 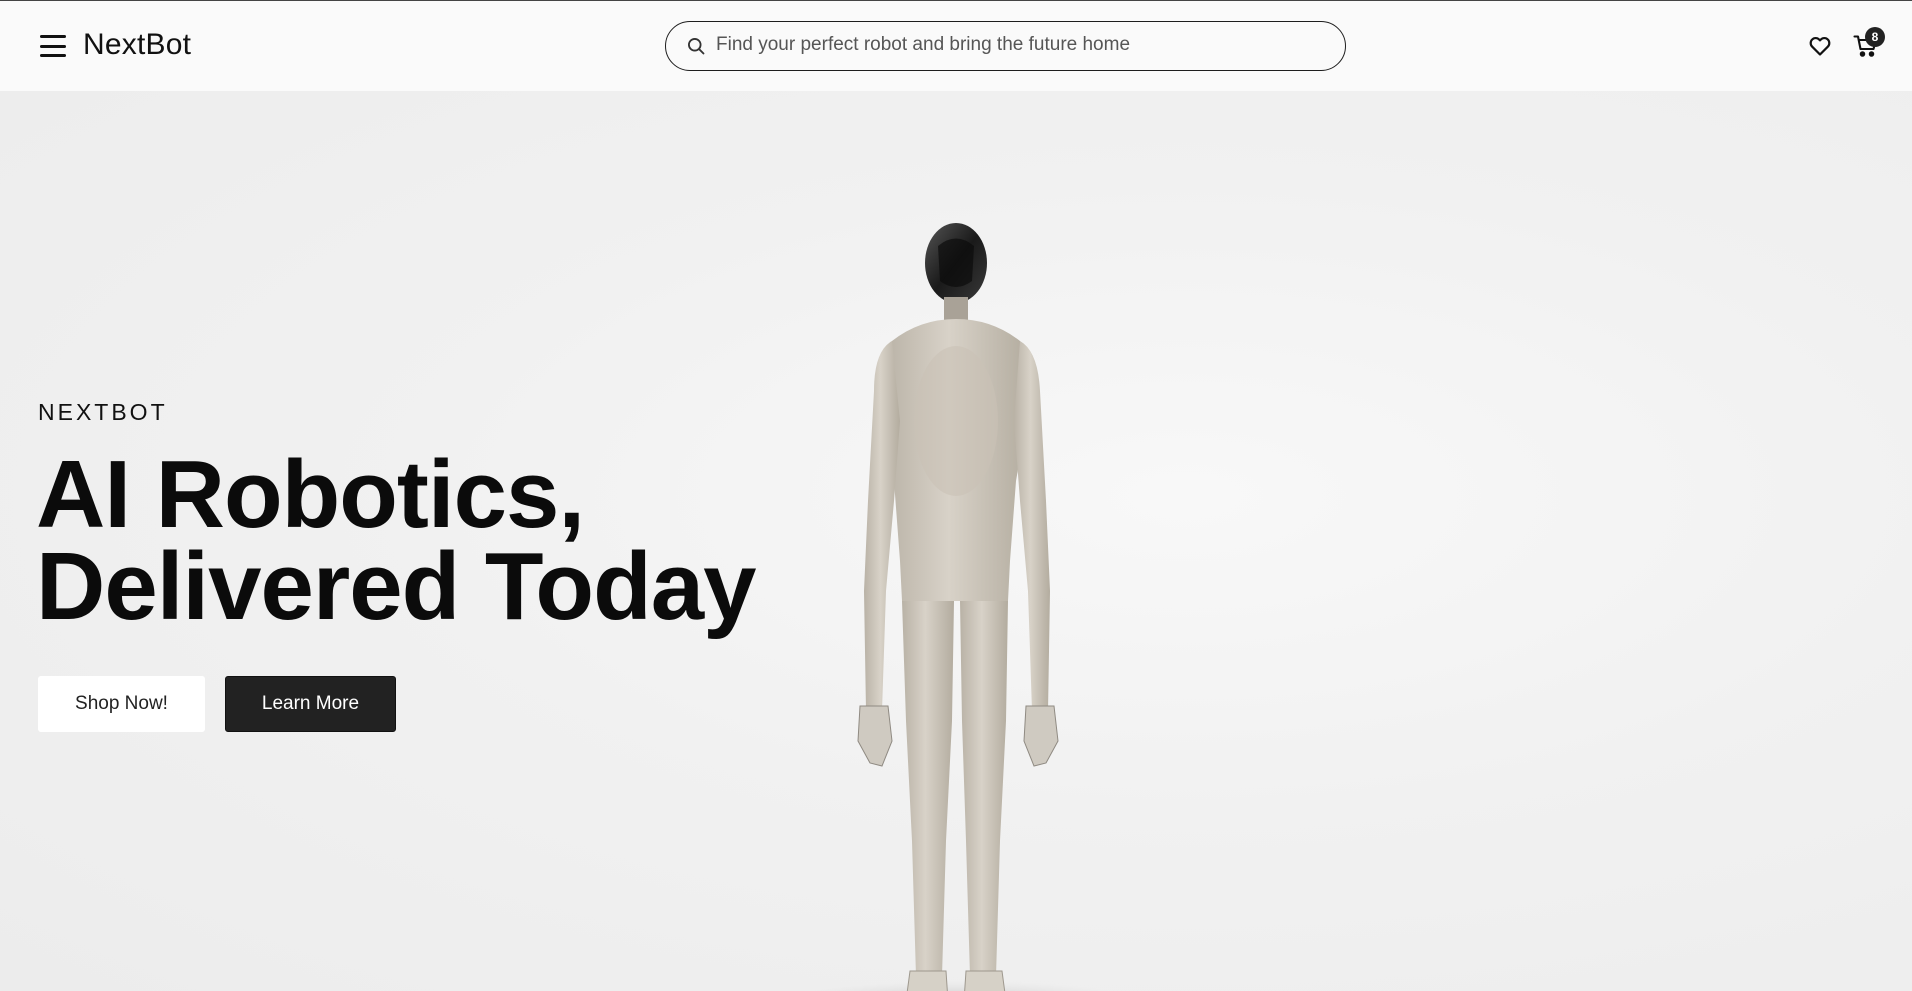 I want to click on search-input, so click(x=1021, y=45).